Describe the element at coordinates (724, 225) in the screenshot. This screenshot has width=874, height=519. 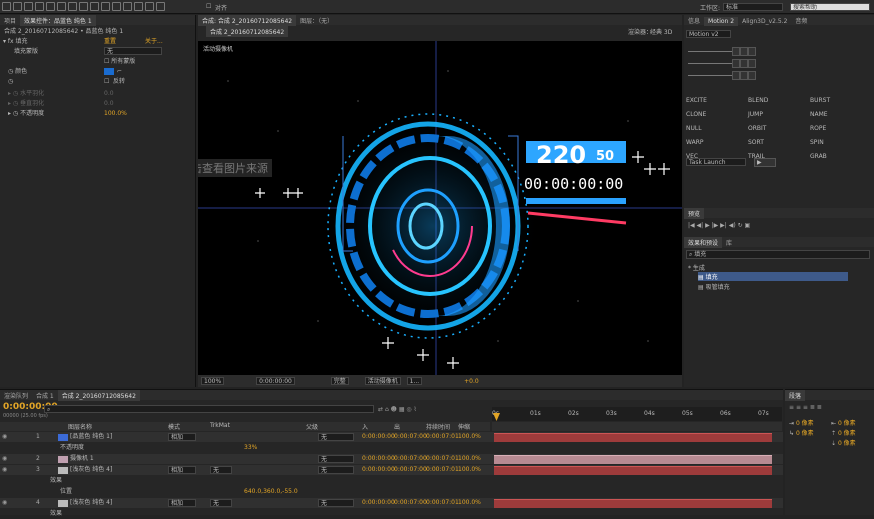
I see `last-frame-icon: ▶|` at that location.